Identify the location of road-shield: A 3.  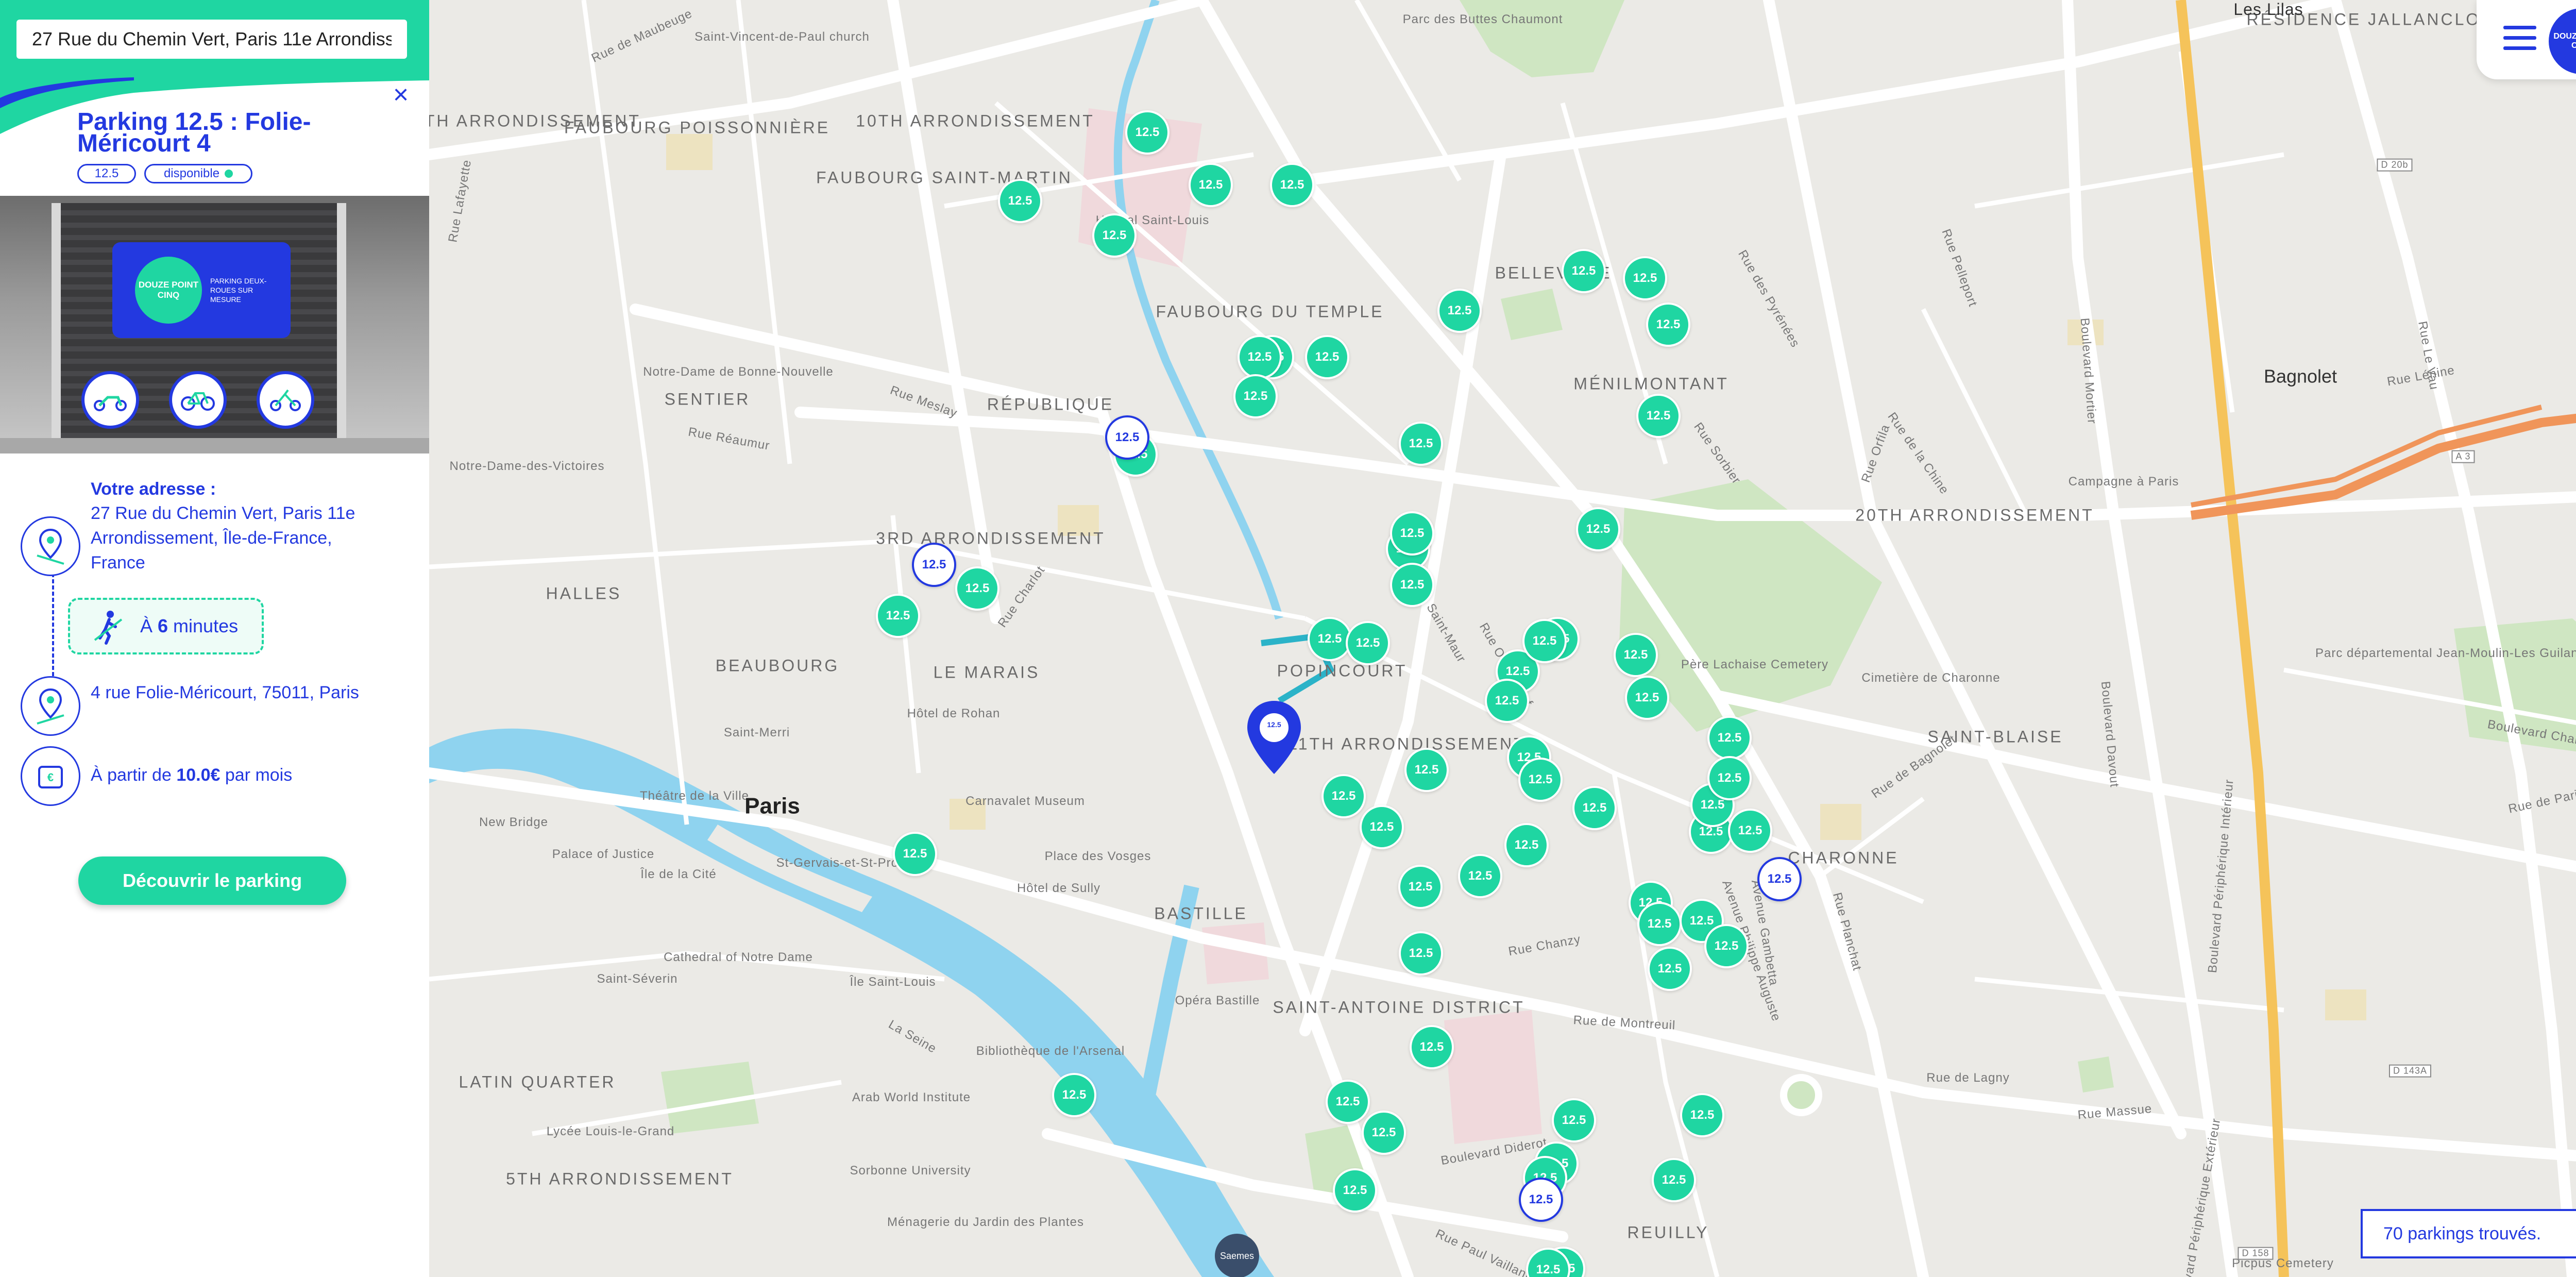
(2463, 457).